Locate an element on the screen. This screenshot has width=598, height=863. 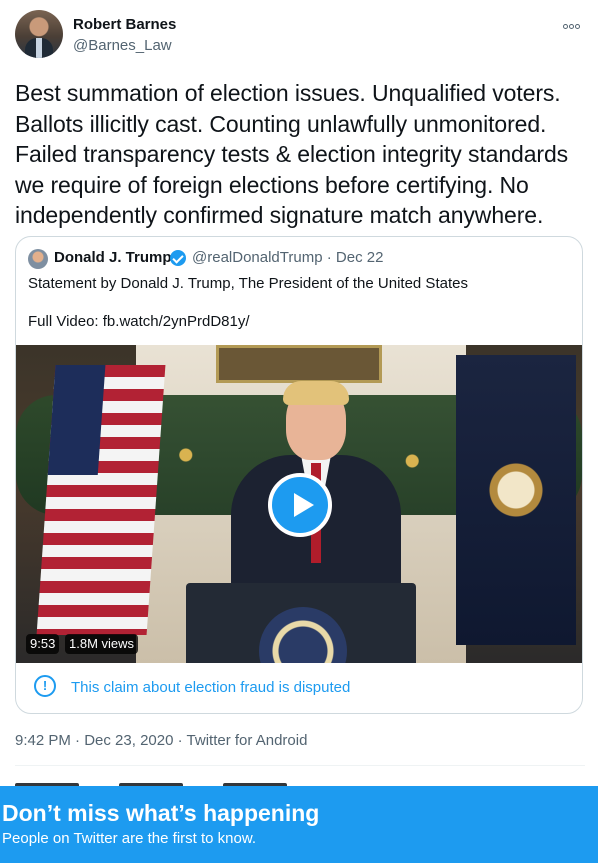
banner-title: Don’t miss what’s happening is located at coordinates (161, 813).